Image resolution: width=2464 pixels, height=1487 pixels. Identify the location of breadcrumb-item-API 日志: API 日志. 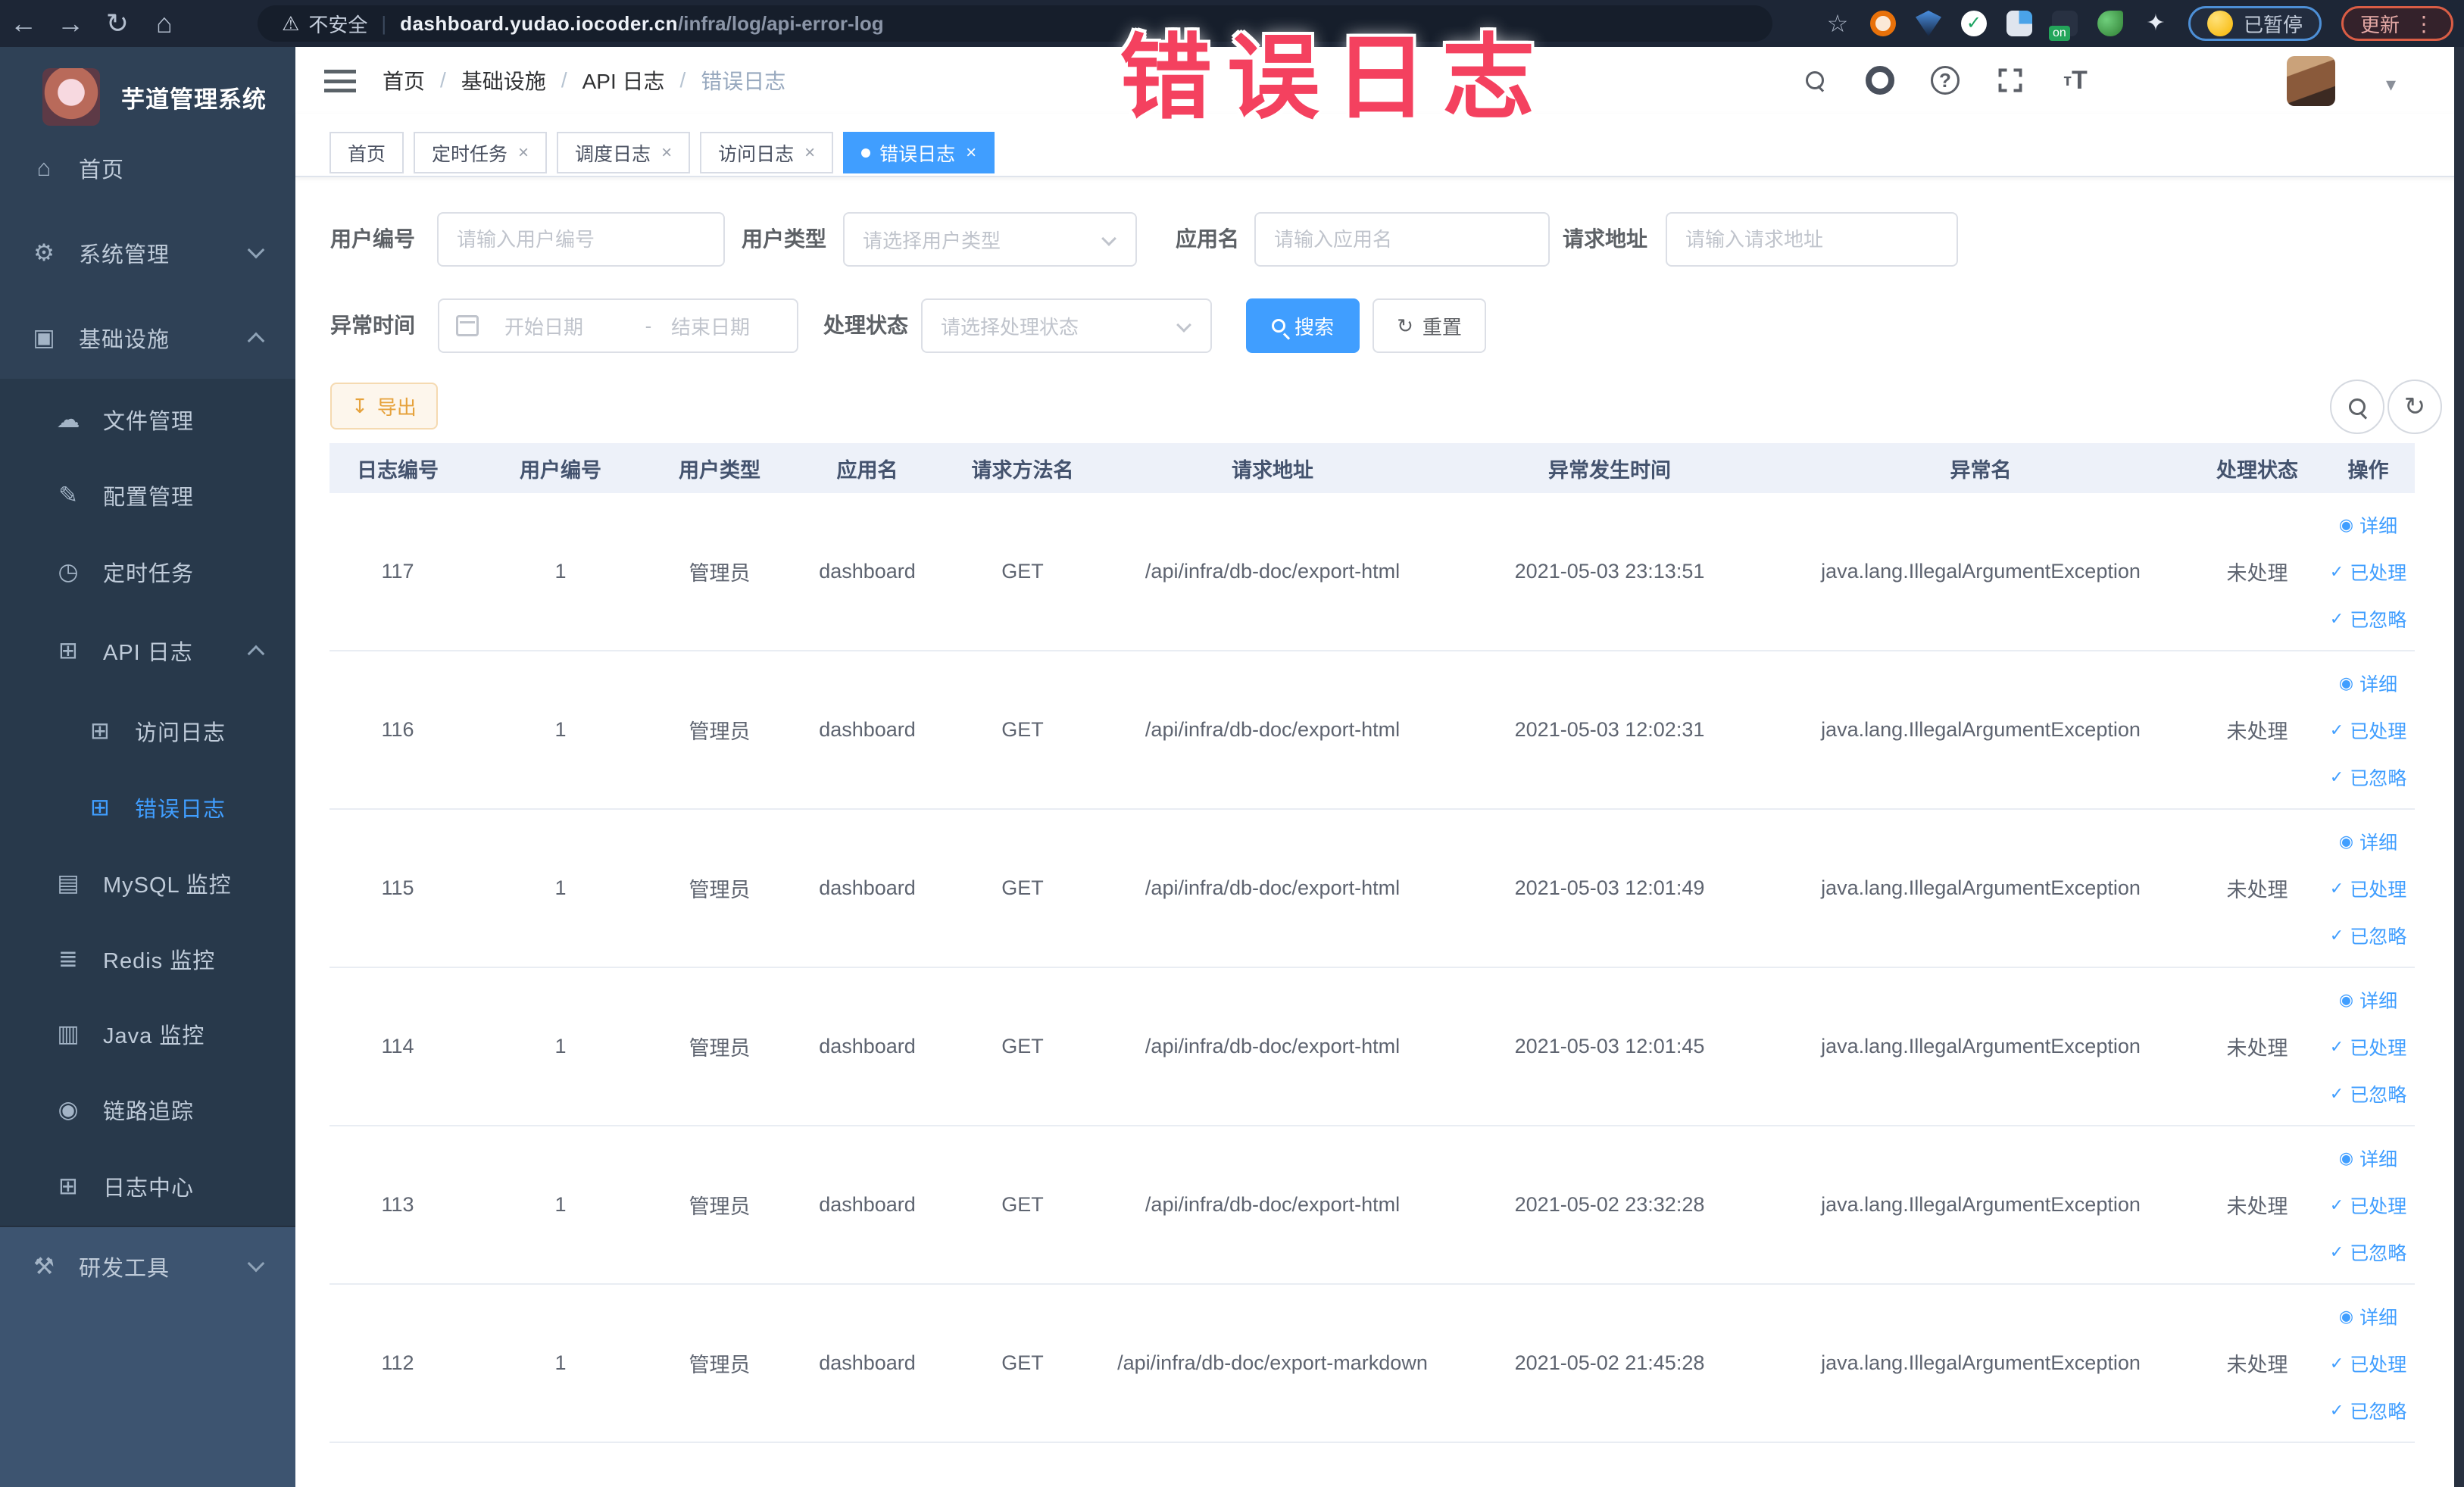
(623, 80).